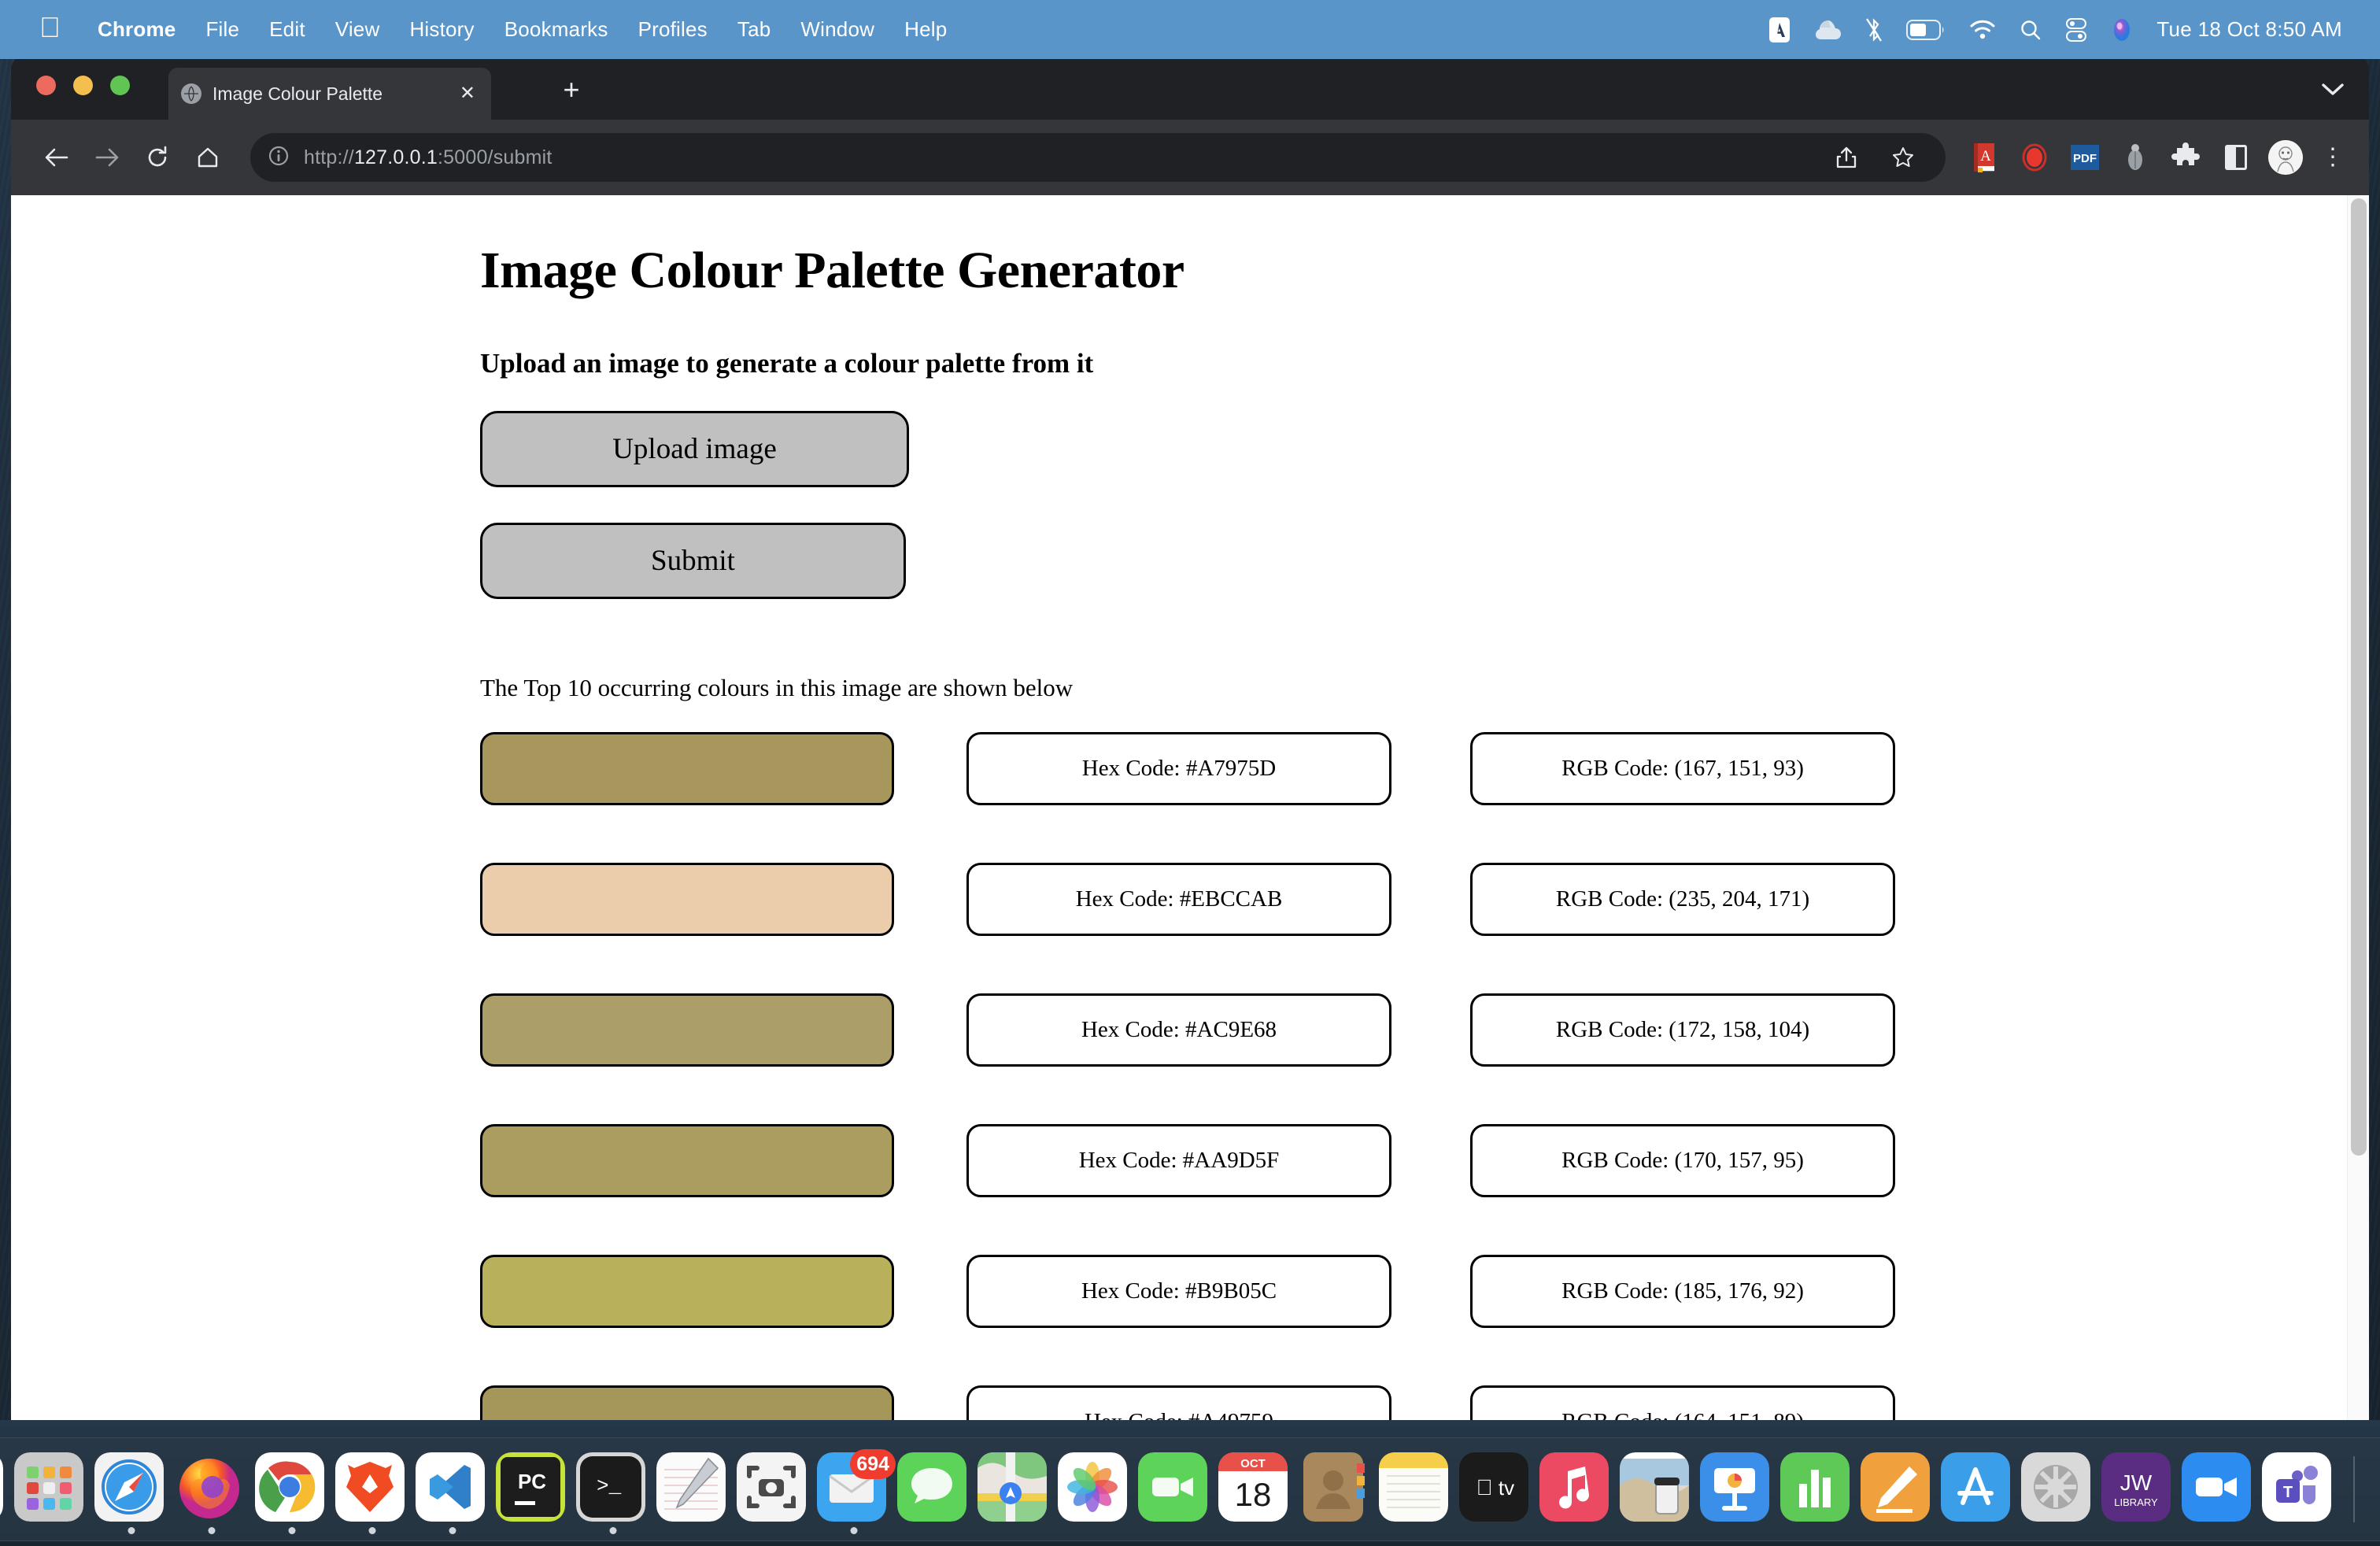  I want to click on menu-item-history: History, so click(441, 29).